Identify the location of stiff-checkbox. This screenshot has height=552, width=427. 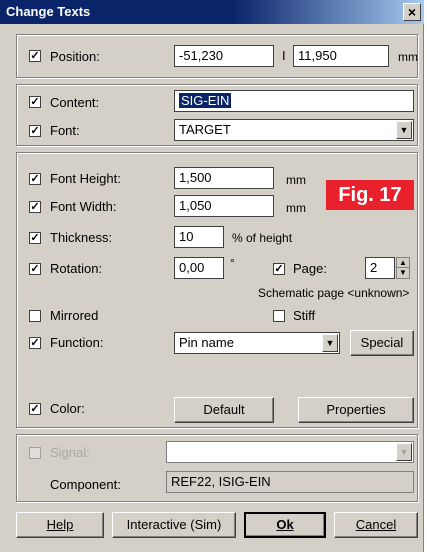
(279, 316).